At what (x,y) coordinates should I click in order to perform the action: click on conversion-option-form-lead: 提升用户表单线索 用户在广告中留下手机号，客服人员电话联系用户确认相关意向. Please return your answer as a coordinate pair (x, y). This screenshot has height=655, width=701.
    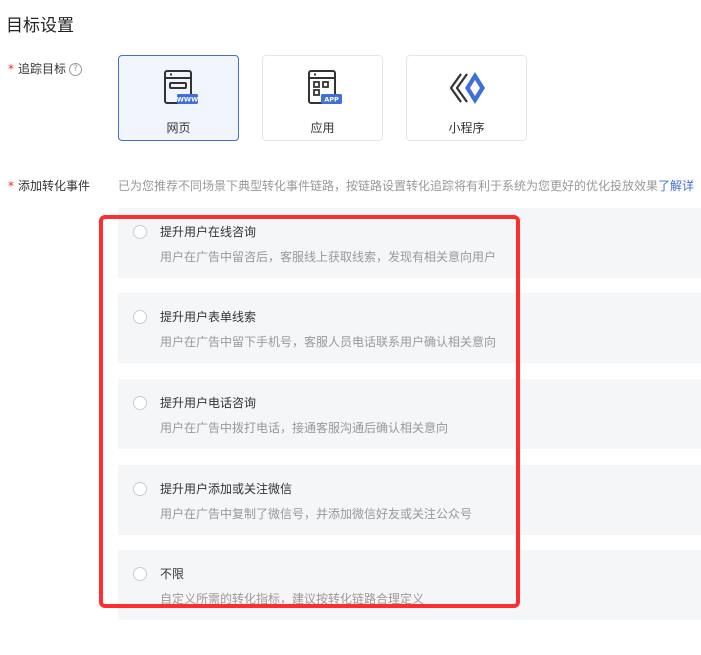
    Looking at the image, I should click on (409, 328).